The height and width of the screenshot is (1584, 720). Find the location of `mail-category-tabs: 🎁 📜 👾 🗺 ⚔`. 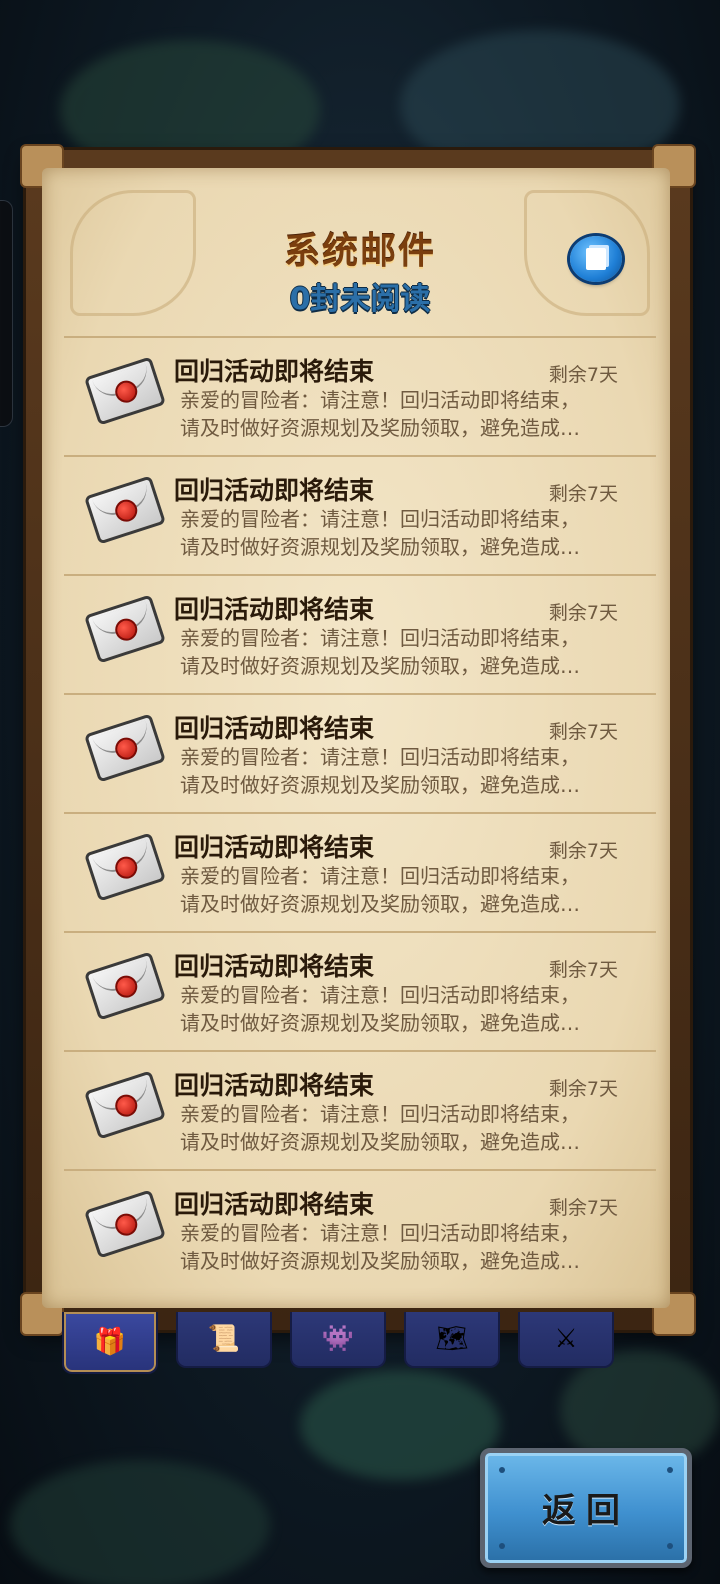

mail-category-tabs: 🎁 📜 👾 🗺 ⚔ is located at coordinates (338, 1343).